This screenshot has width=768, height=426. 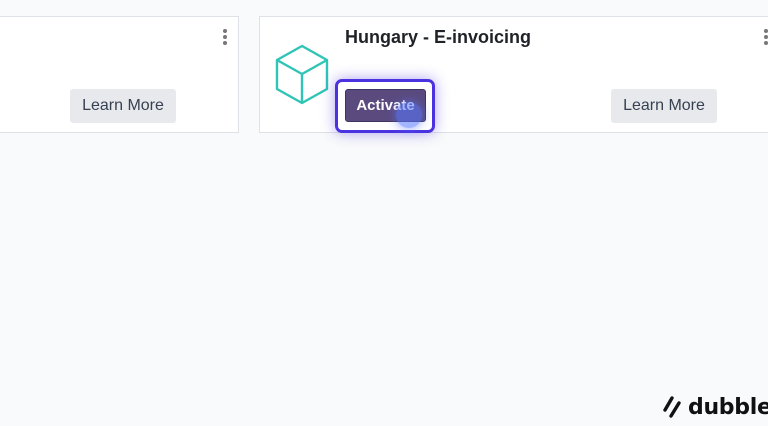 I want to click on dubble-watermark: dubble, so click(x=715, y=407).